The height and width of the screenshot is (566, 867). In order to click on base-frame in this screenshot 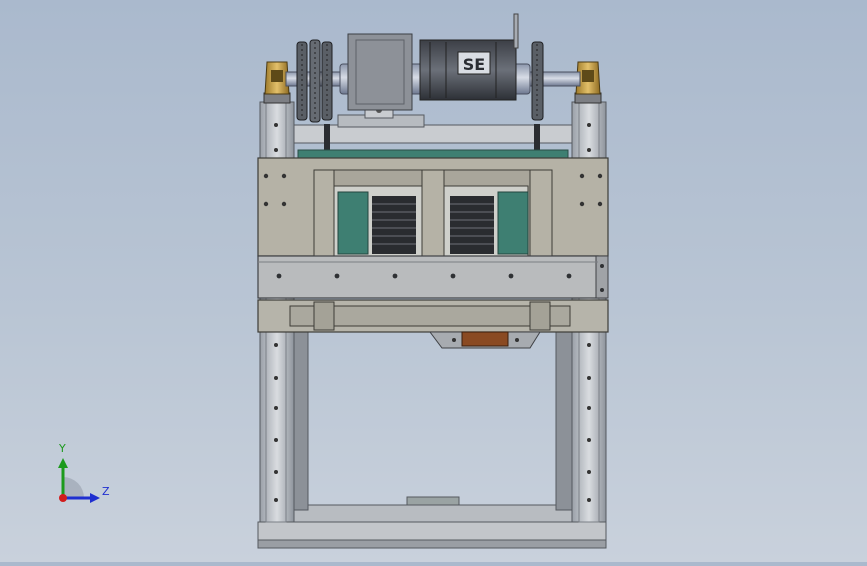, I will do `click(432, 522)`.